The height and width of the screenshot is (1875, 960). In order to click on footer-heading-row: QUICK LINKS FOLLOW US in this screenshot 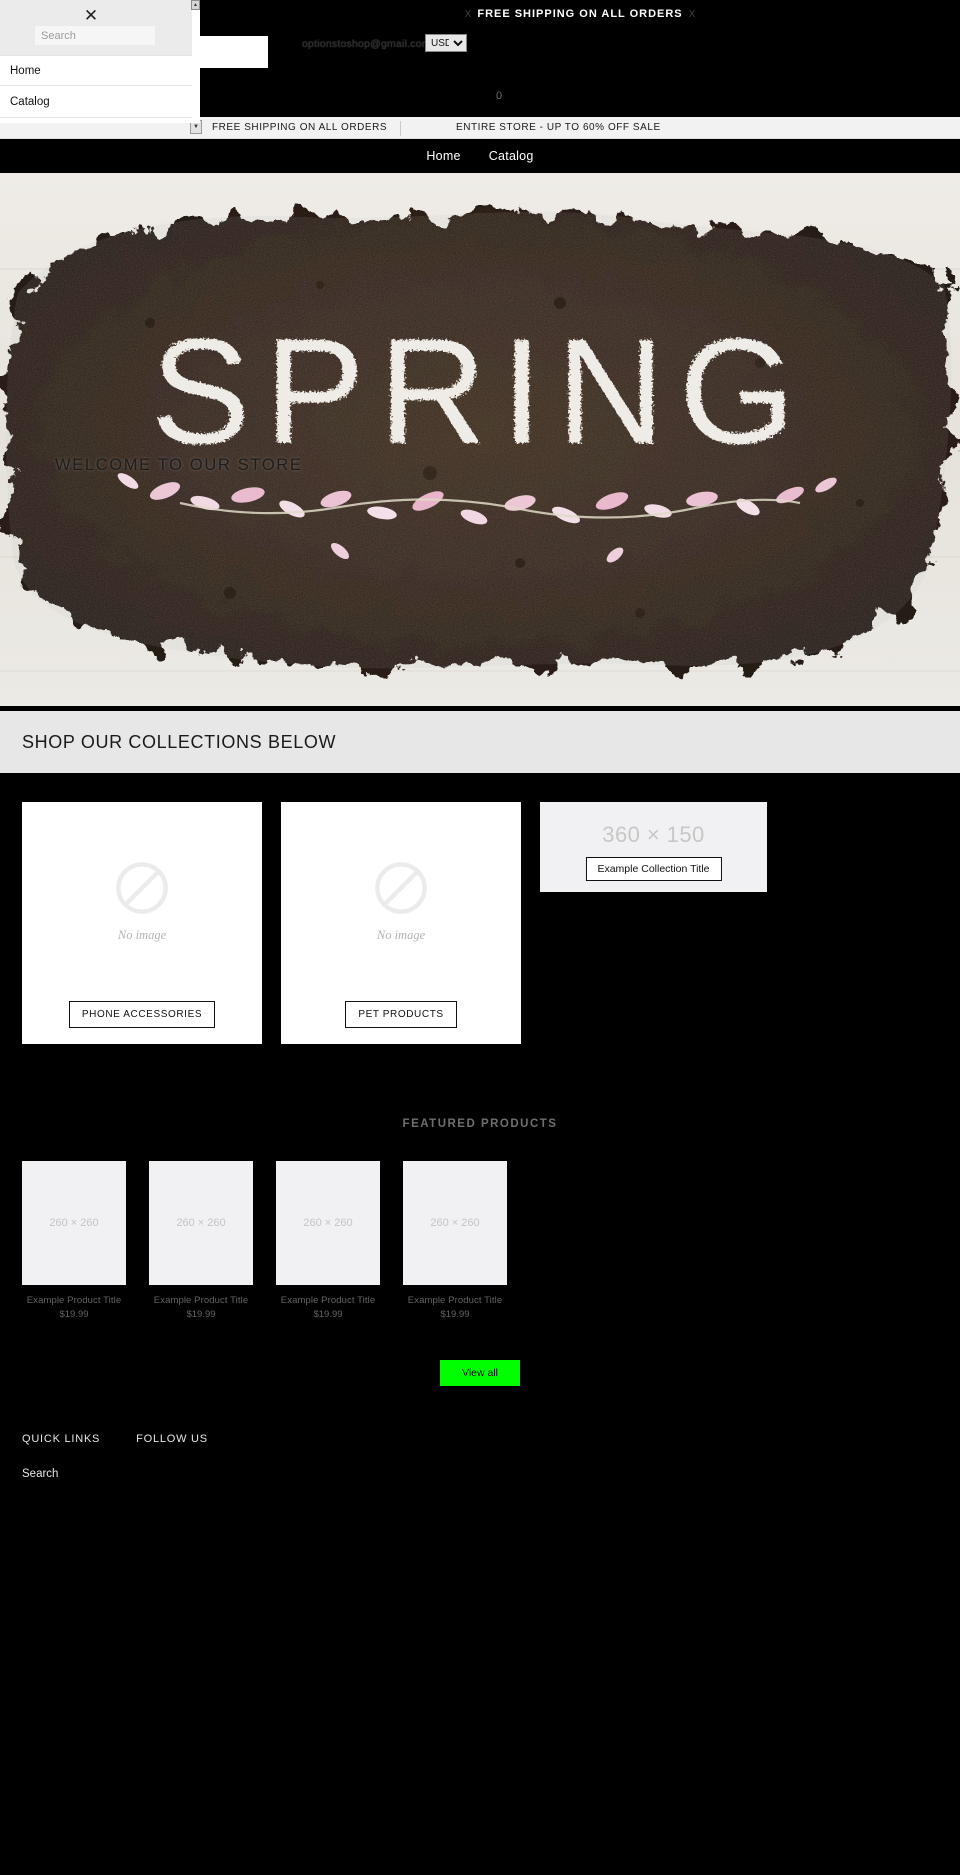, I will do `click(115, 1439)`.